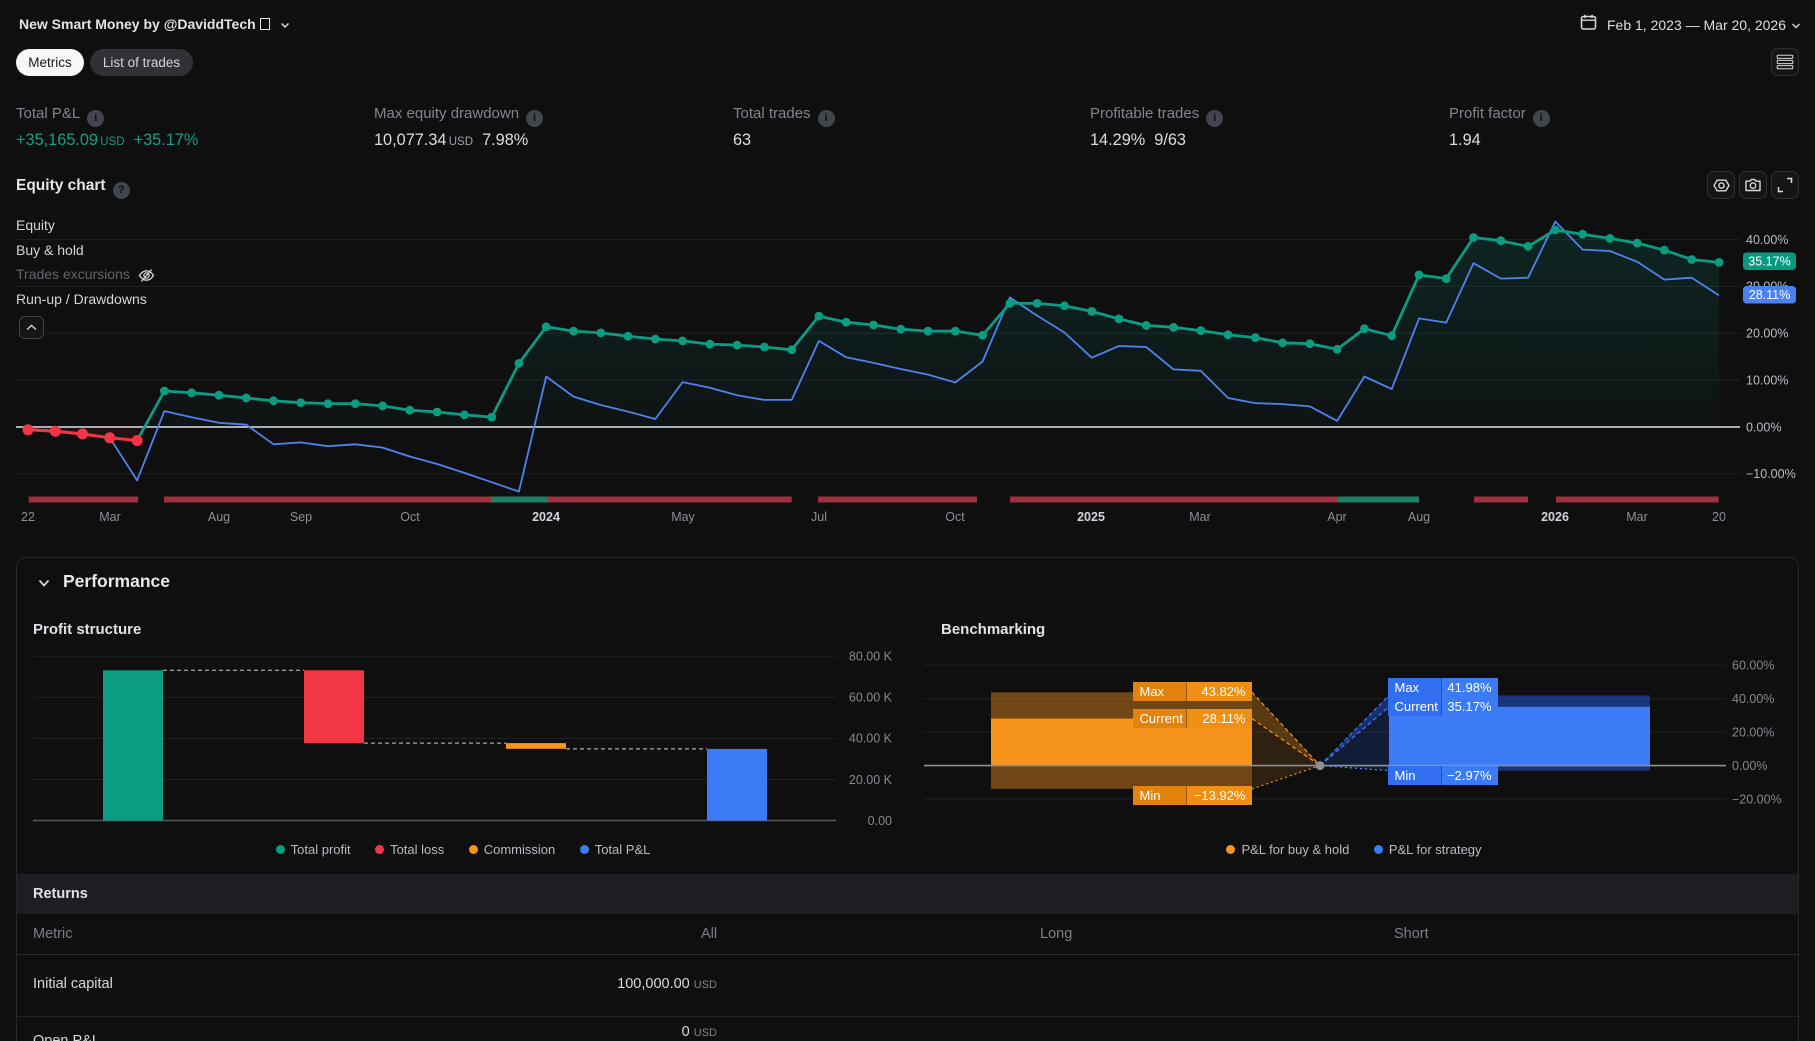  I want to click on svg-text: 0.00%, so click(1749, 766).